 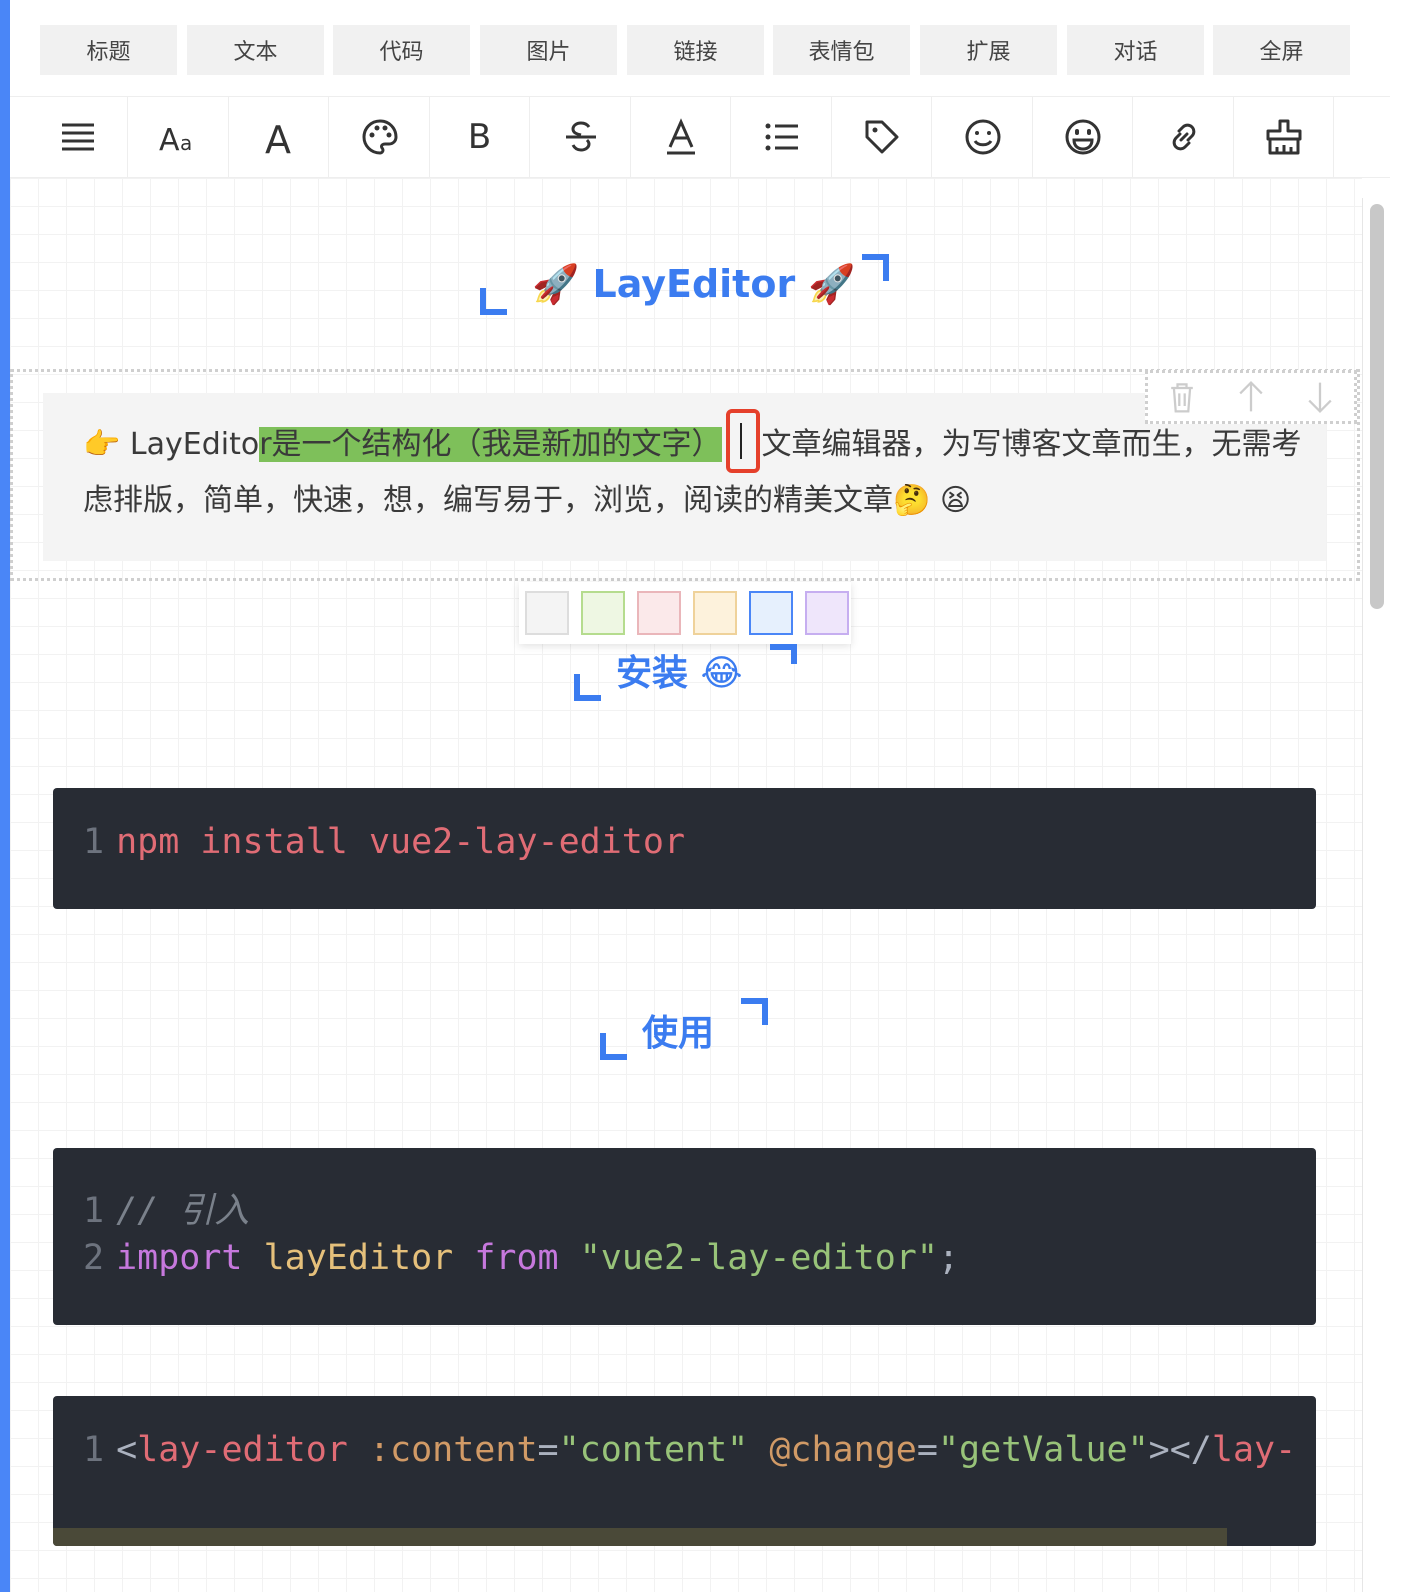 I want to click on menu-heading-button: 标题, so click(x=108, y=50).